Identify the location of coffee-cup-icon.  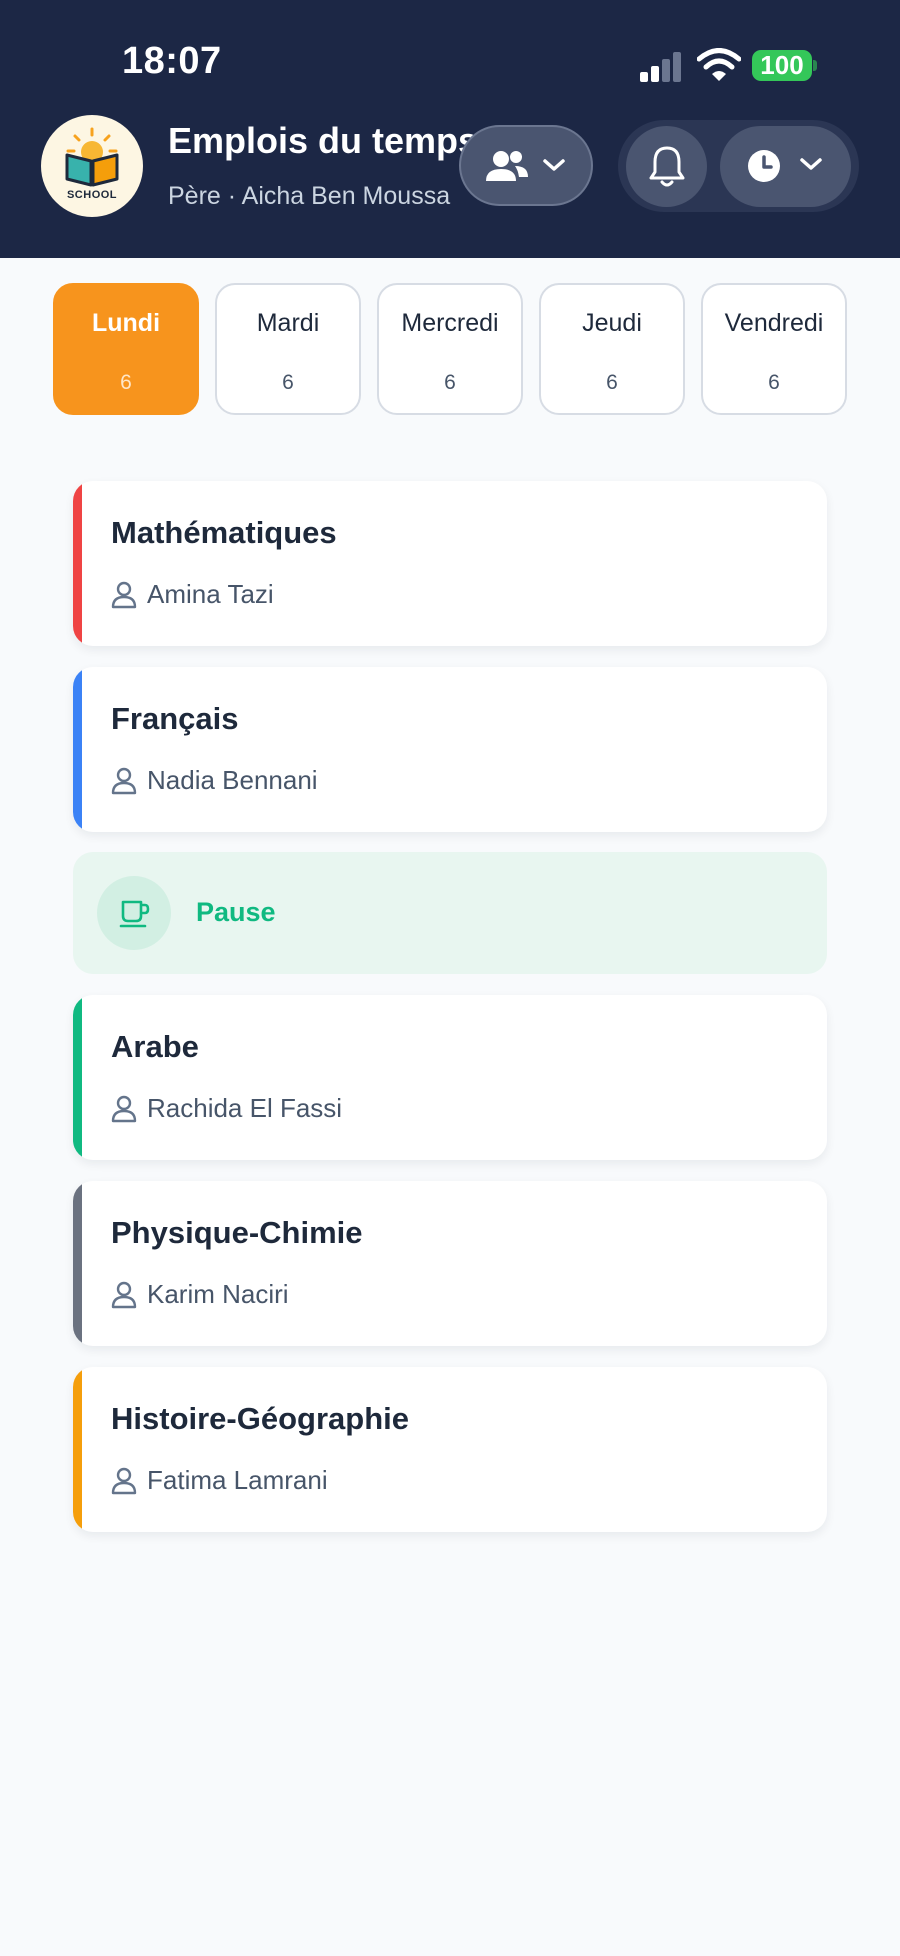
(134, 914).